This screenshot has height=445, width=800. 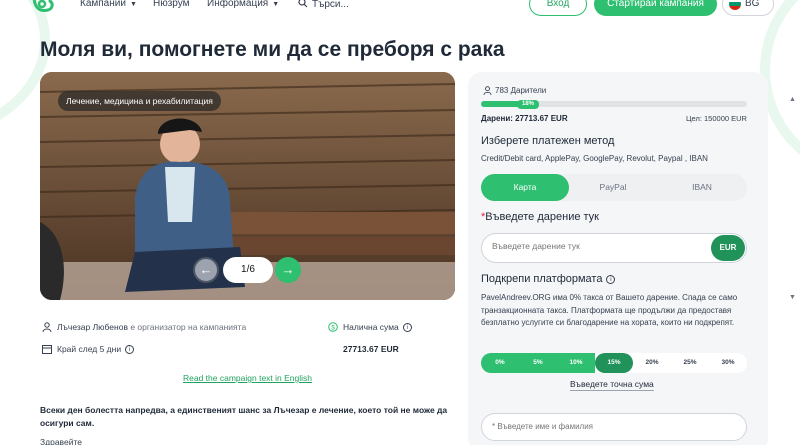 I want to click on goal-amount: Цел: 150000 EUR, so click(x=716, y=118).